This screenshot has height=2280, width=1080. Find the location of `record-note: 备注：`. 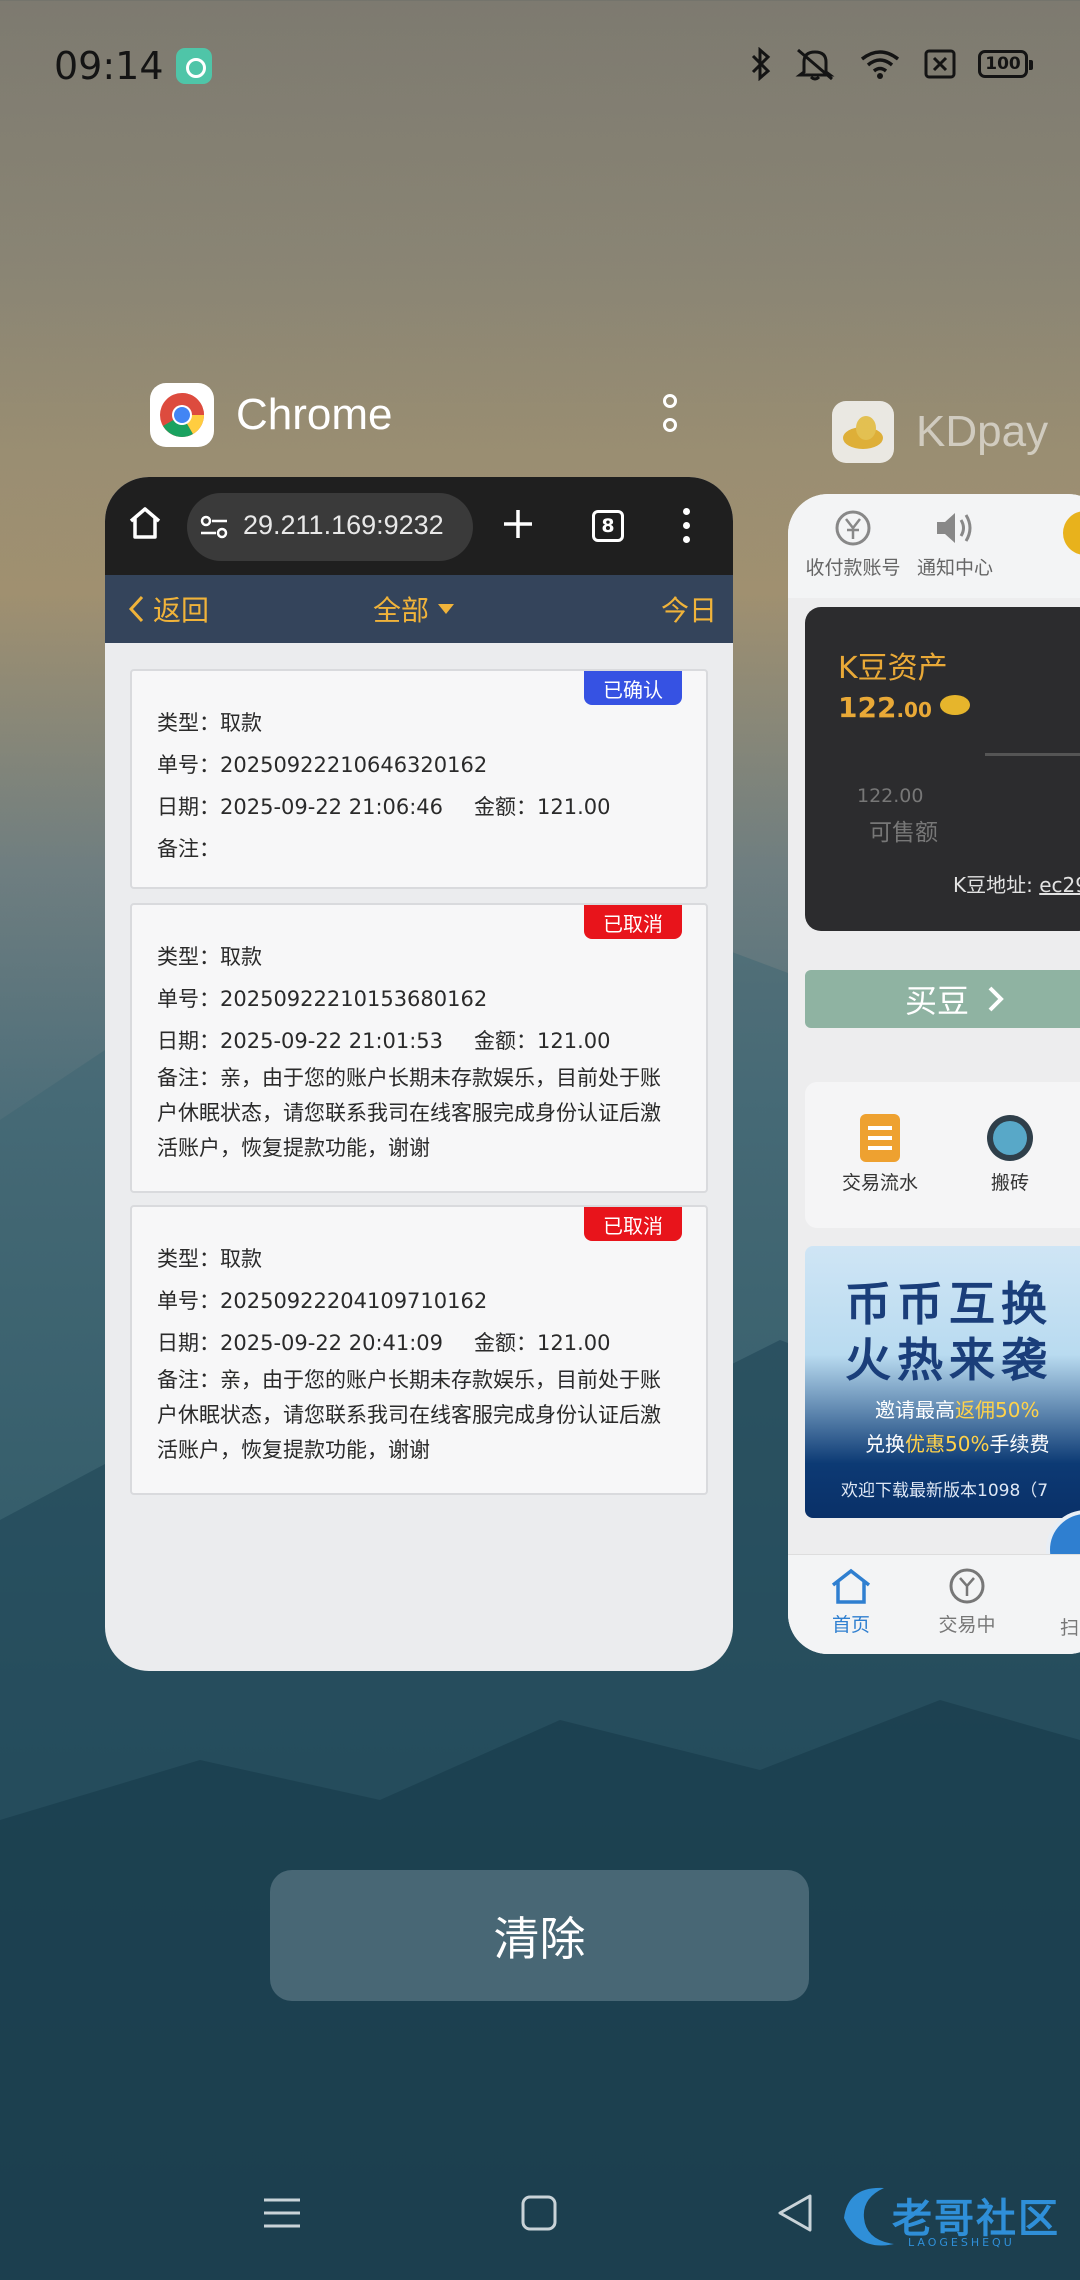

record-note: 备注： is located at coordinates (188, 849).